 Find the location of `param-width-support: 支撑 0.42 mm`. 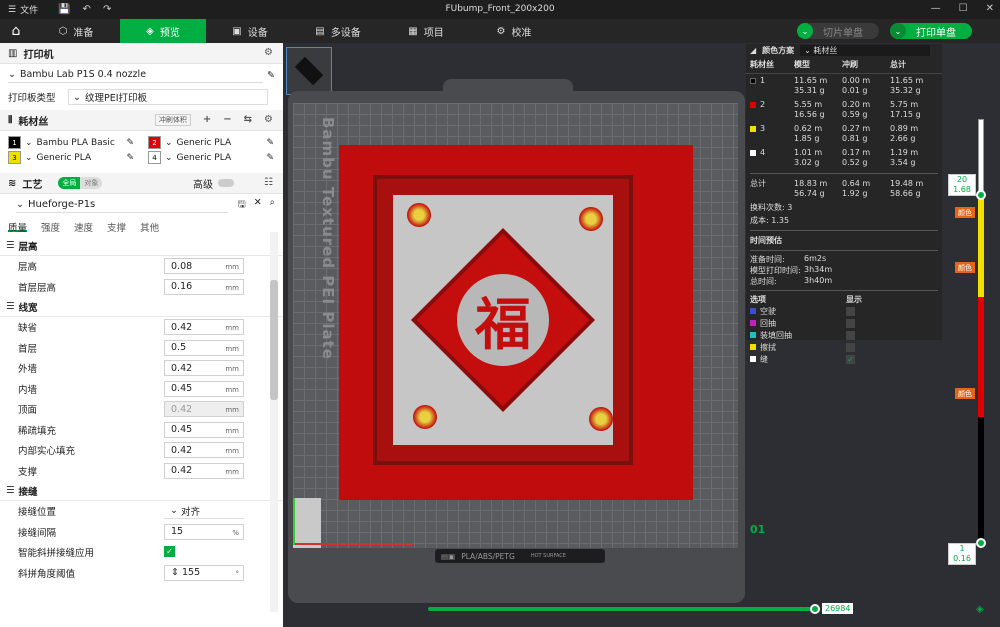

param-width-support: 支撑 0.42 mm is located at coordinates (141, 471).